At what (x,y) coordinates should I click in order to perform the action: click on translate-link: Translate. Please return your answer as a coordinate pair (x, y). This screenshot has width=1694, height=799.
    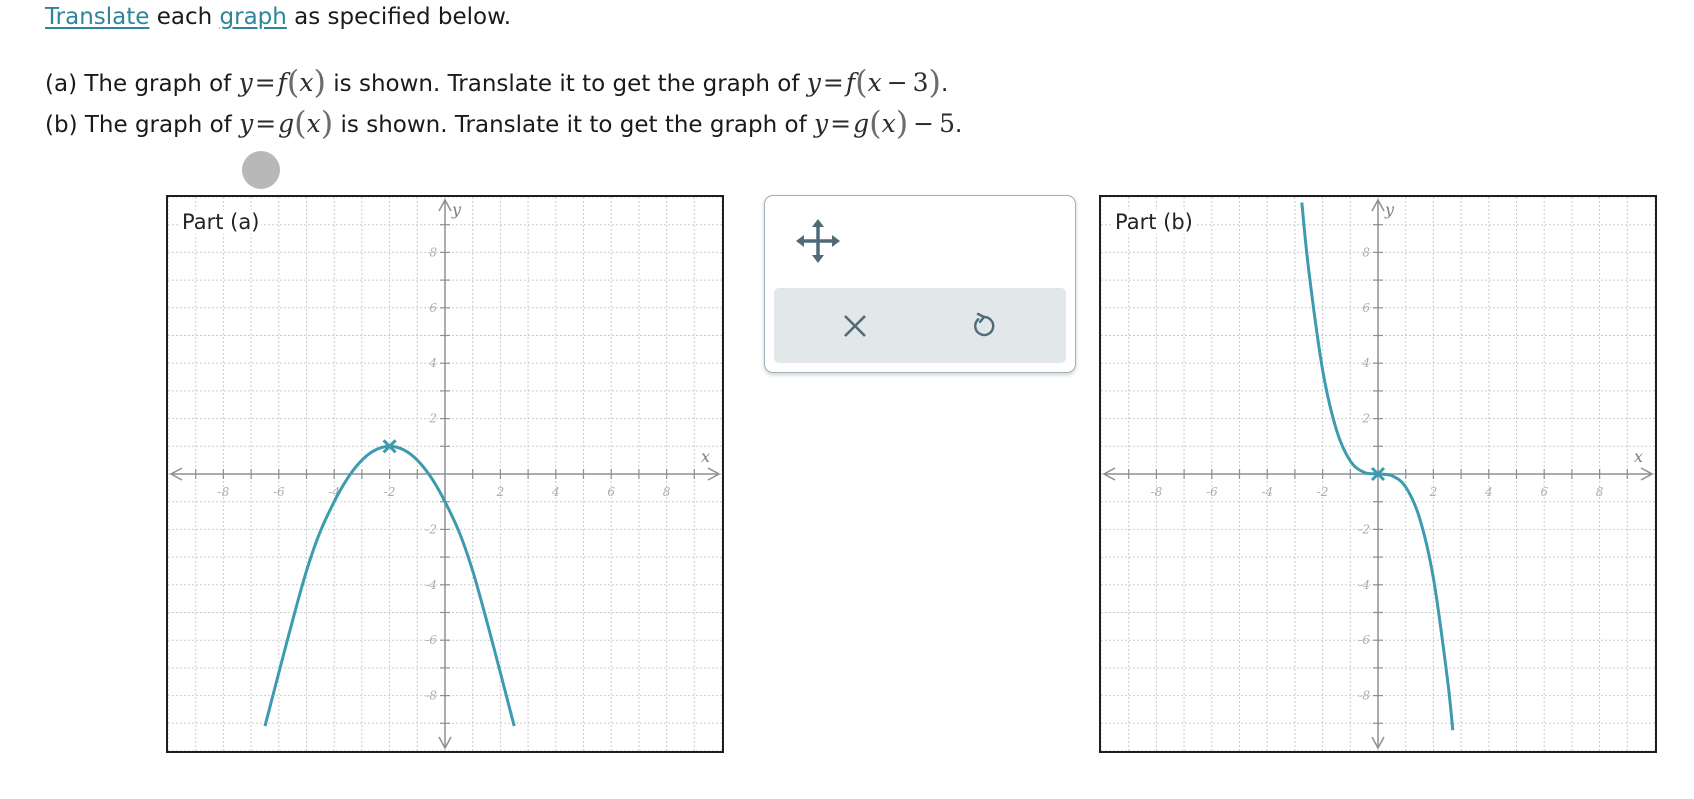
    Looking at the image, I should click on (97, 17).